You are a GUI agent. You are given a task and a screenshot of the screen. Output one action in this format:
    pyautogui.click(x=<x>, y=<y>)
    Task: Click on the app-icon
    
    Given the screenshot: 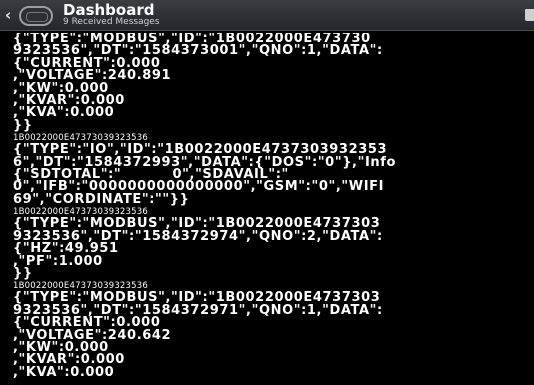 What is the action you would take?
    pyautogui.click(x=36, y=16)
    